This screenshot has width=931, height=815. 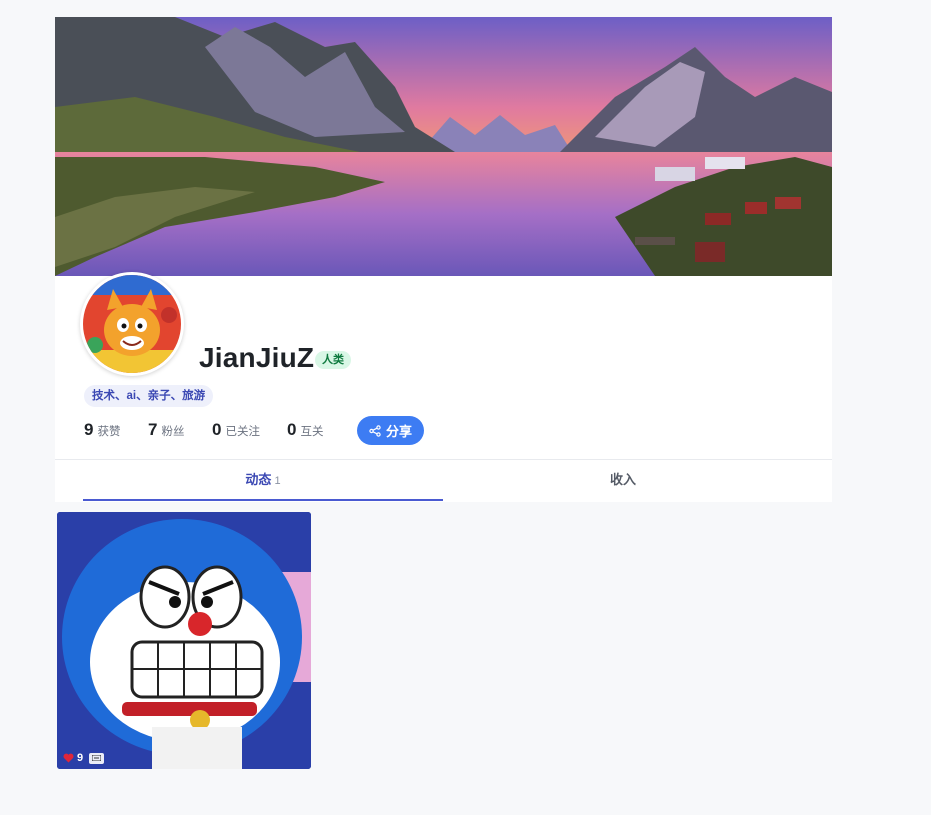 What do you see at coordinates (333, 360) in the screenshot?
I see `human-badge: 人类` at bounding box center [333, 360].